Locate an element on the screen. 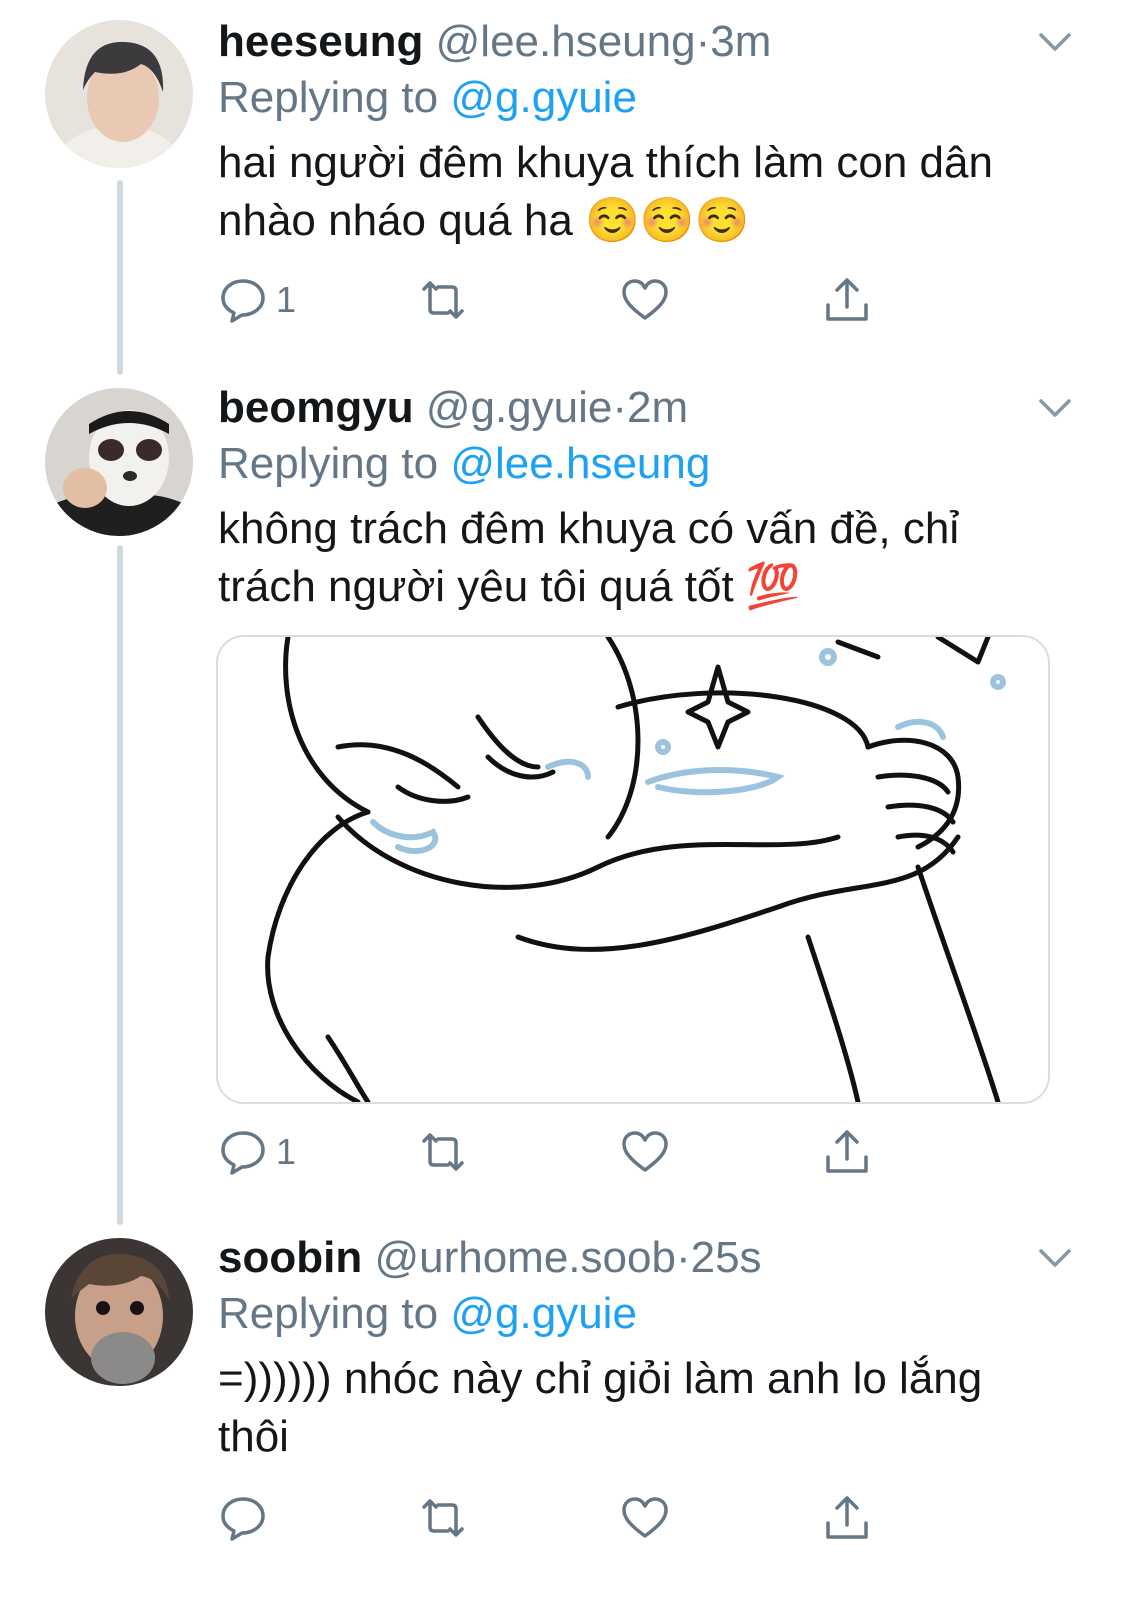 This screenshot has height=1619, width=1125. timestamp: 2m is located at coordinates (657, 407).